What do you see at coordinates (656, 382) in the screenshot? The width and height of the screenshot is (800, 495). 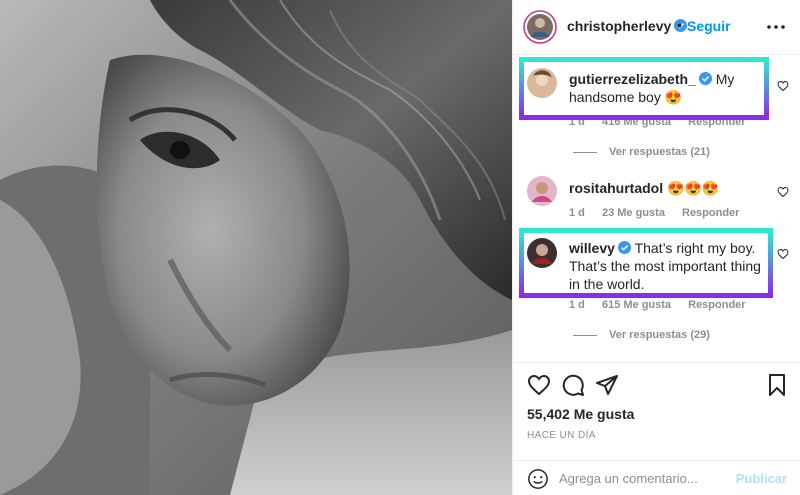 I see `post-actions-bar` at bounding box center [656, 382].